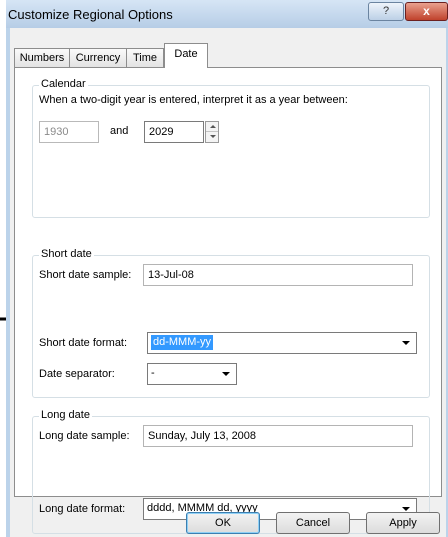 This screenshot has height=537, width=448. Describe the element at coordinates (223, 523) in the screenshot. I see `ok-button: OK` at that location.